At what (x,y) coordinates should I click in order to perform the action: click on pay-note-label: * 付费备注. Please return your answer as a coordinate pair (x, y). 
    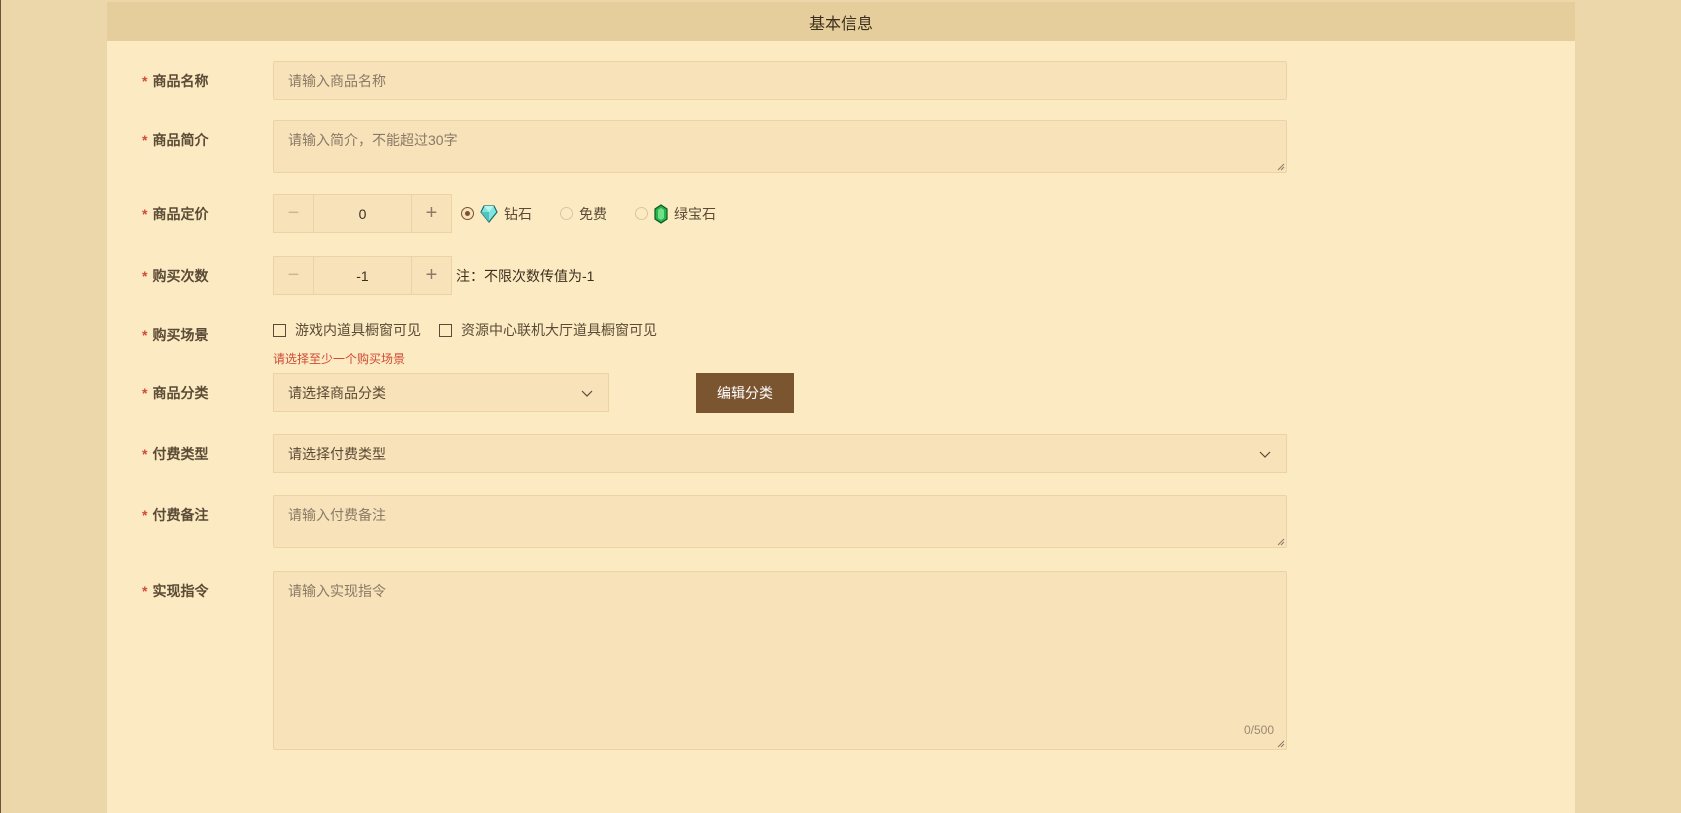
    Looking at the image, I should click on (175, 514).